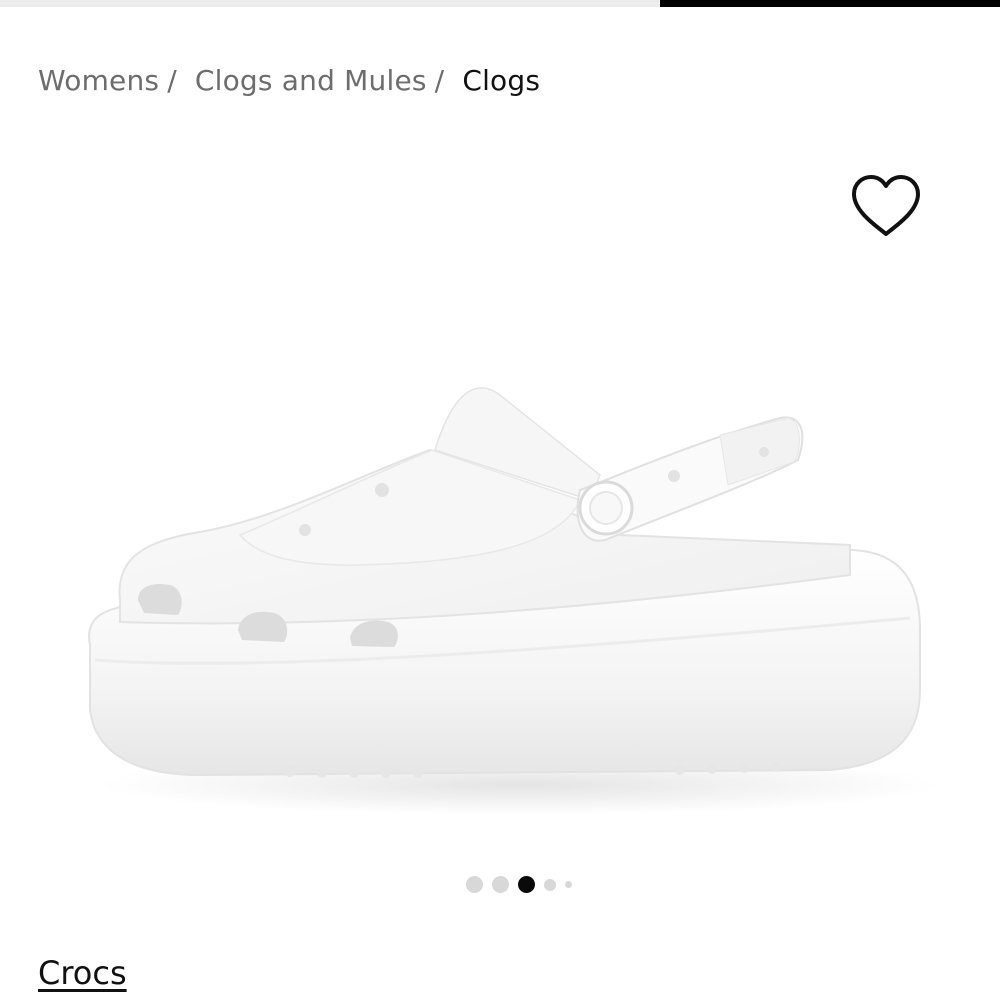 This screenshot has height=1000, width=1000. I want to click on breadcrumb-current-clogs: Clogs, so click(501, 80).